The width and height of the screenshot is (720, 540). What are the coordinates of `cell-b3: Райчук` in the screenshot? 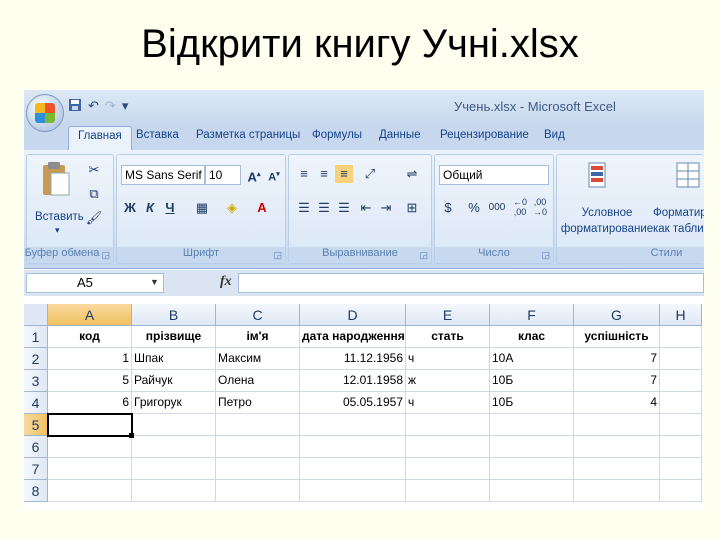 It's located at (174, 381).